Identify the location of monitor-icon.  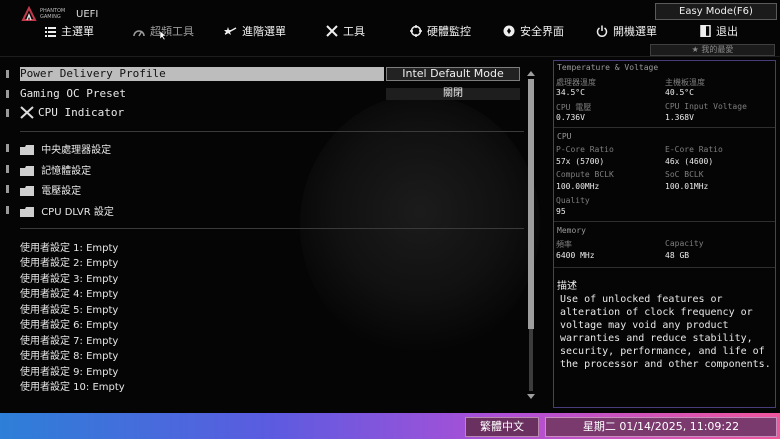
(416, 31).